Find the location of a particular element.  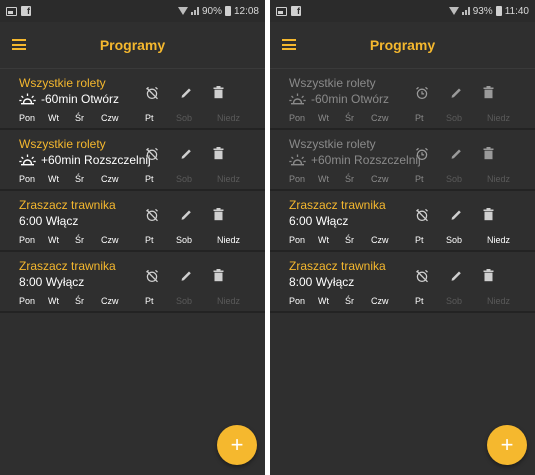

program-name: Wszystkie rolety is located at coordinates (62, 83).